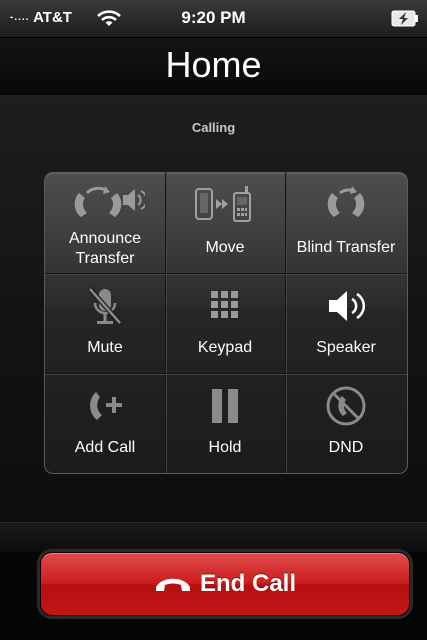  I want to click on dnd-button: DND, so click(346, 423).